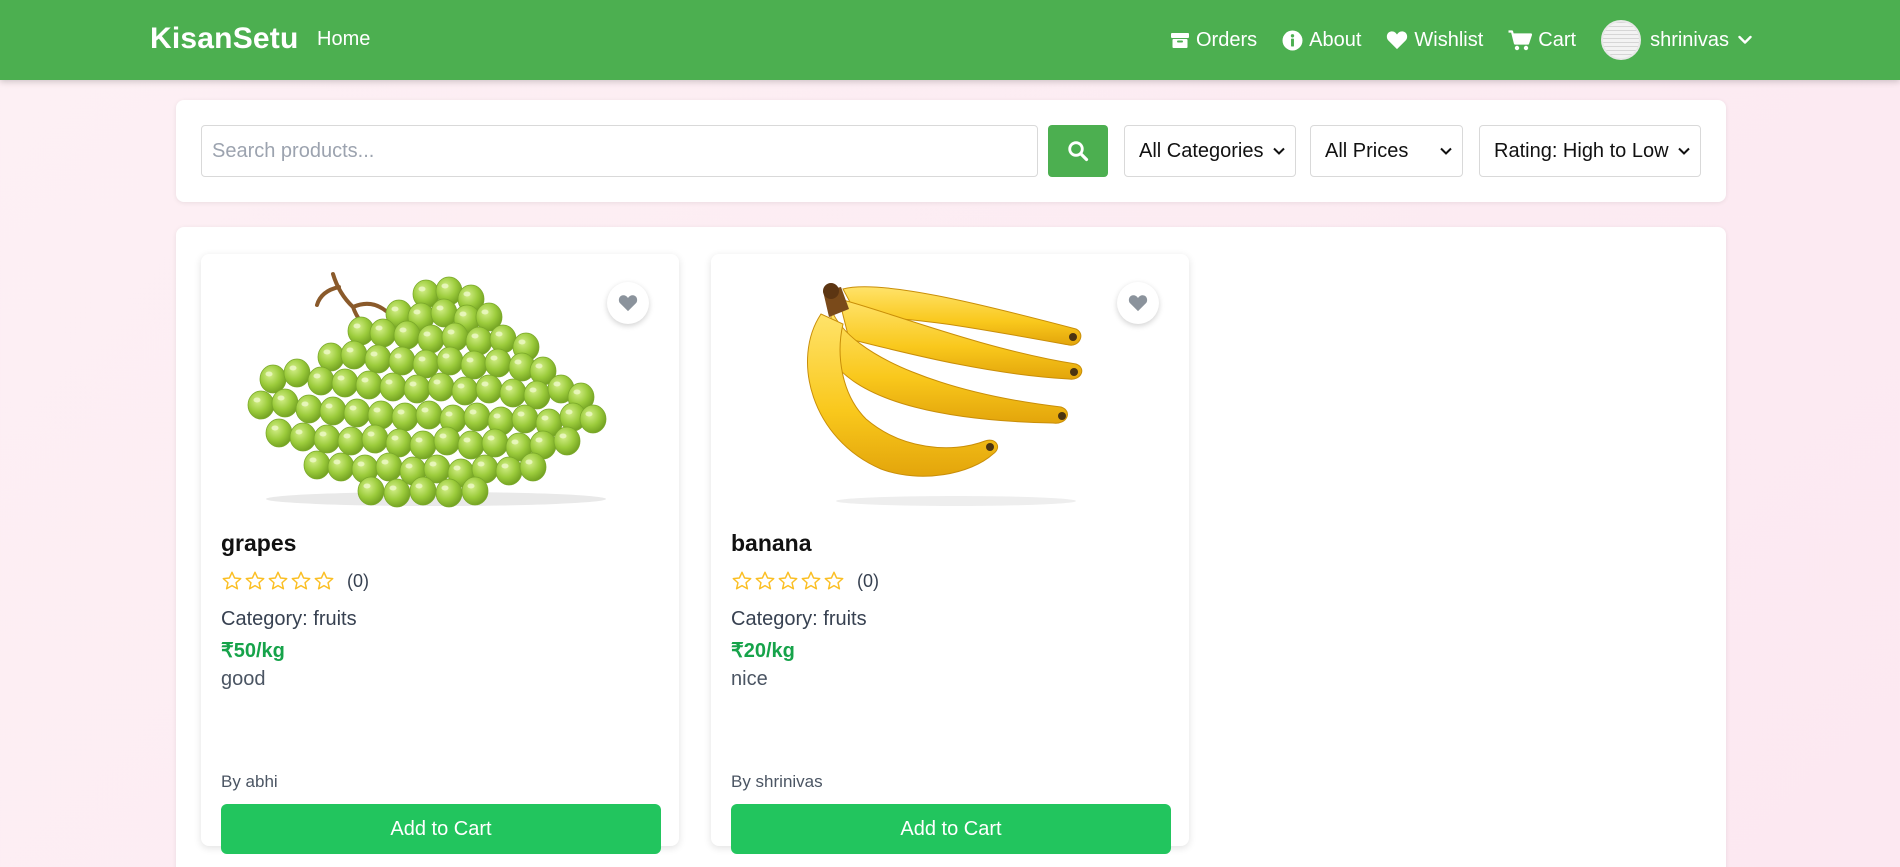  What do you see at coordinates (289, 619) in the screenshot?
I see `product-category: Category: fruits` at bounding box center [289, 619].